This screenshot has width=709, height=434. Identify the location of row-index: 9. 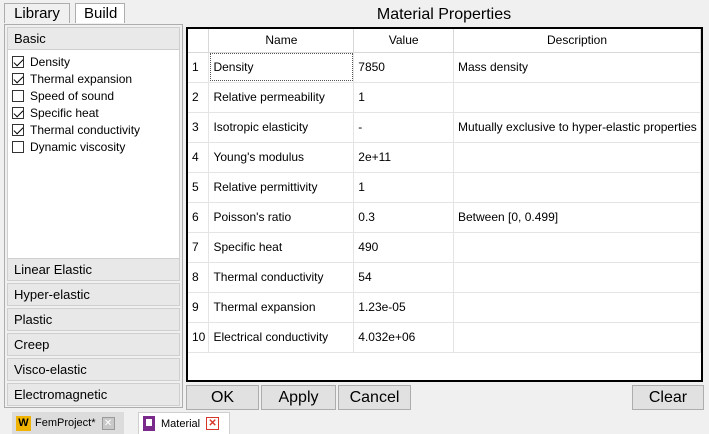
(199, 307).